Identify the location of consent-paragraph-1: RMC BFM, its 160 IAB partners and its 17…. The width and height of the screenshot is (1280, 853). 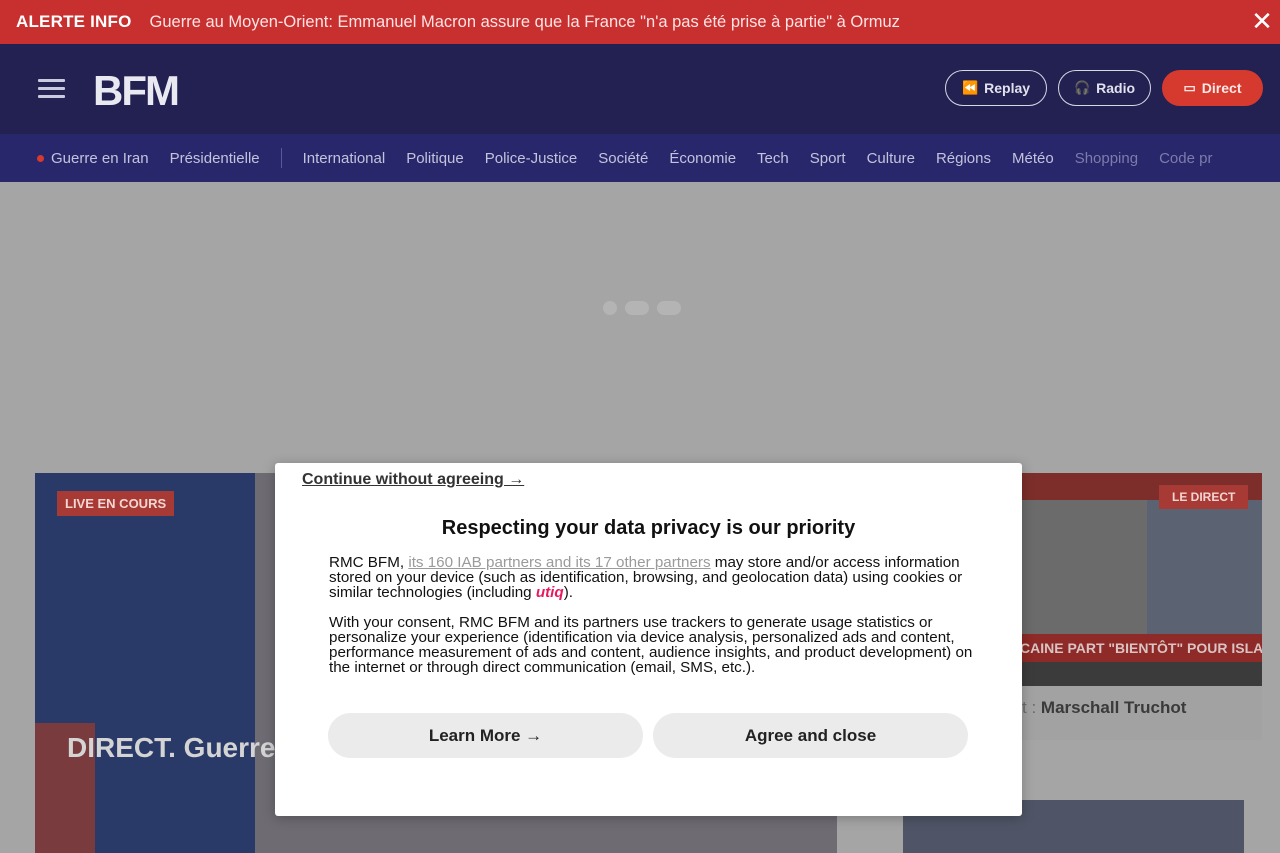
(646, 577).